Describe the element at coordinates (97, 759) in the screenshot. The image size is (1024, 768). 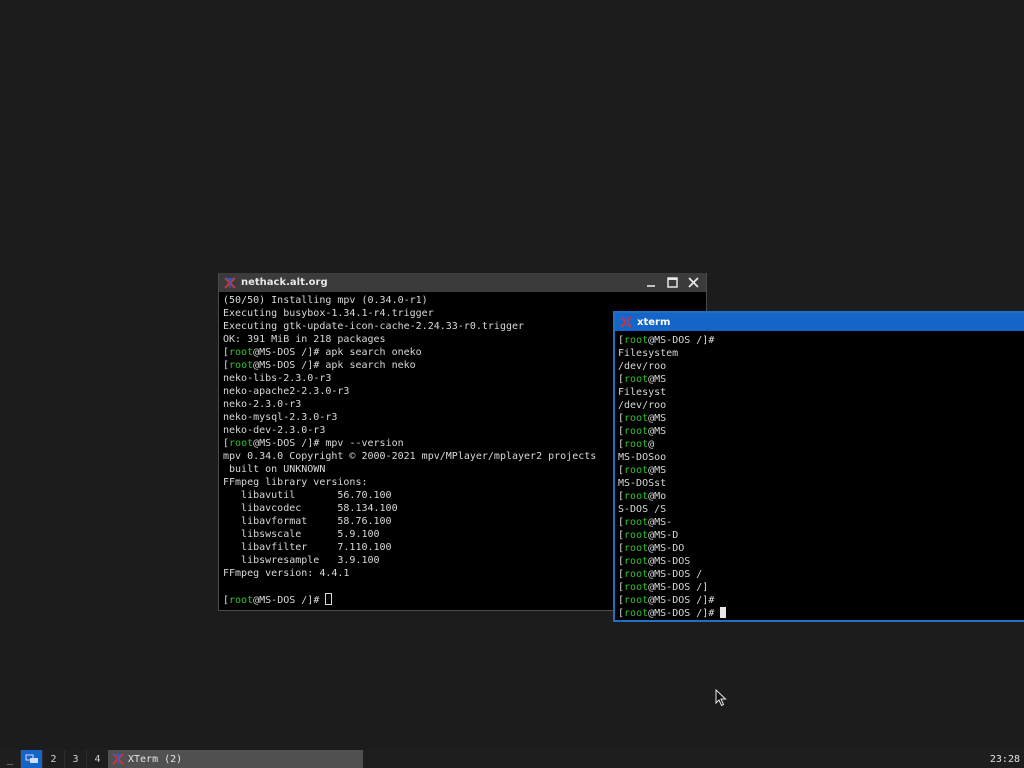
I see `workspace-4: 4` at that location.